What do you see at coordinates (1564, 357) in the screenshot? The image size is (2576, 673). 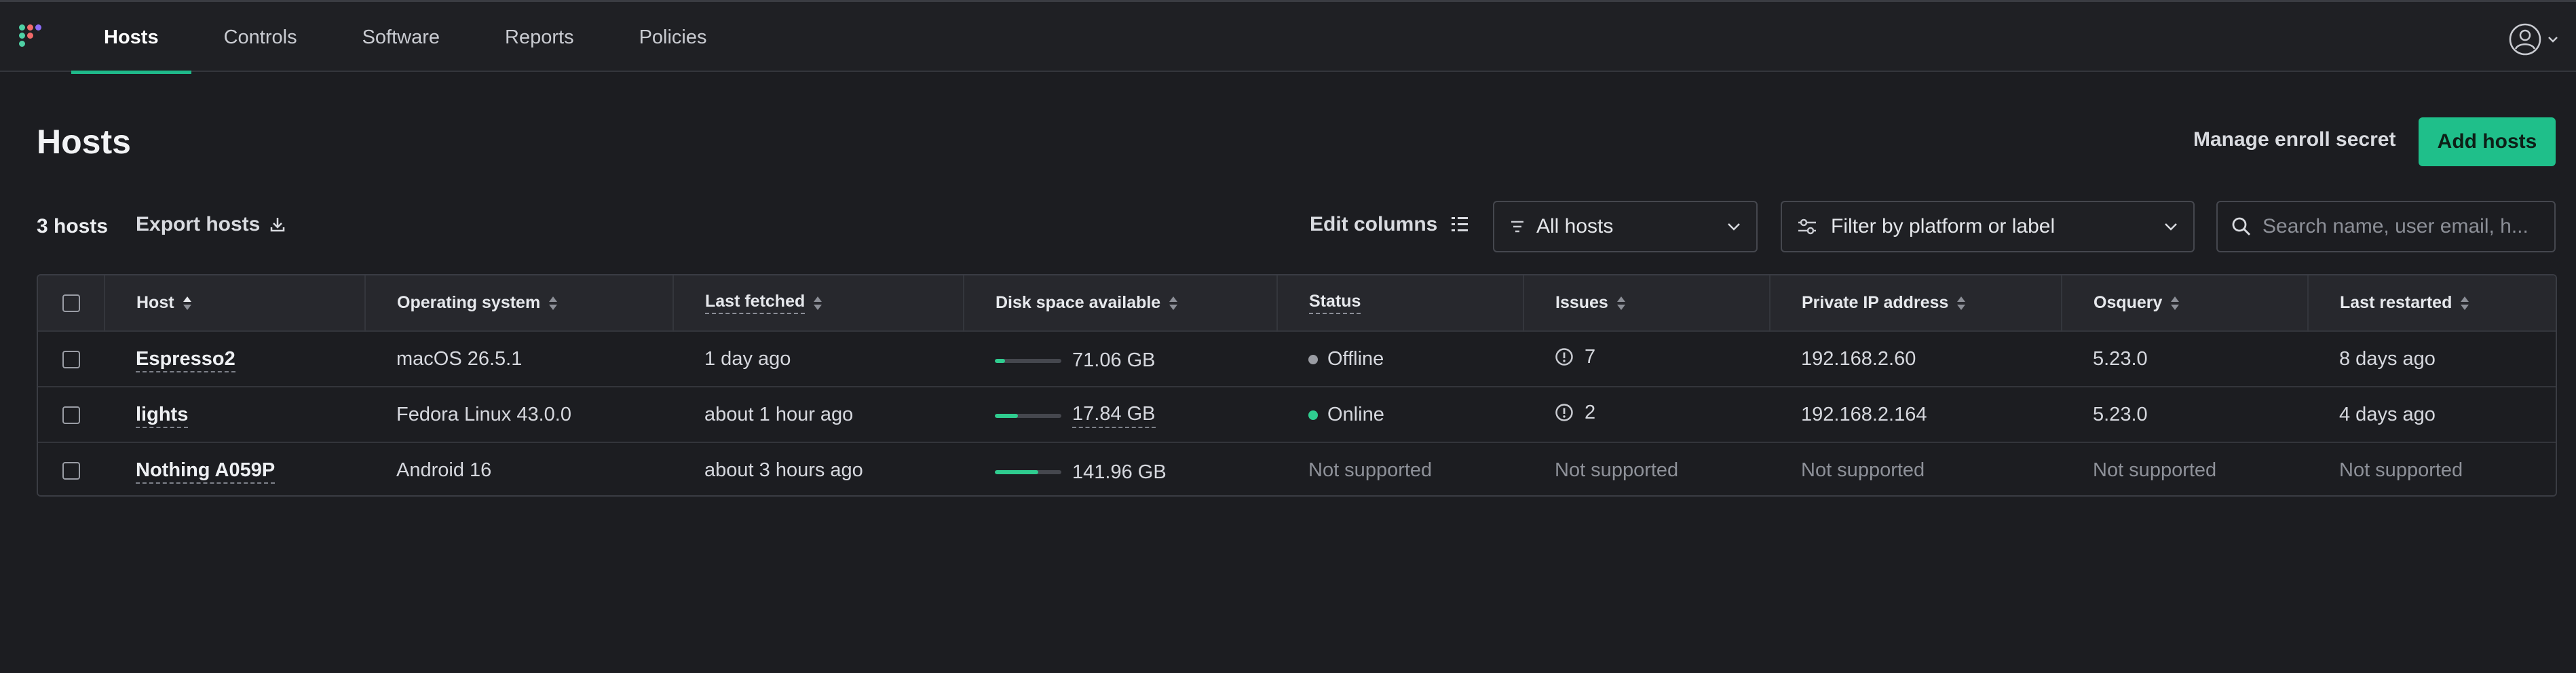 I see `issue-alert-icon` at bounding box center [1564, 357].